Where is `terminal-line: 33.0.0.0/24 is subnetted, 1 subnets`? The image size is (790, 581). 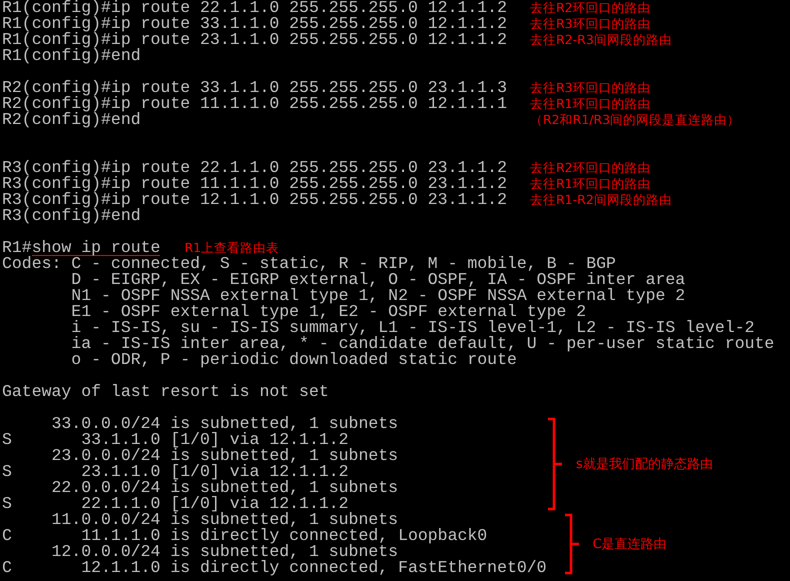
terminal-line: 33.0.0.0/24 is subnetted, 1 subnets is located at coordinates (225, 424).